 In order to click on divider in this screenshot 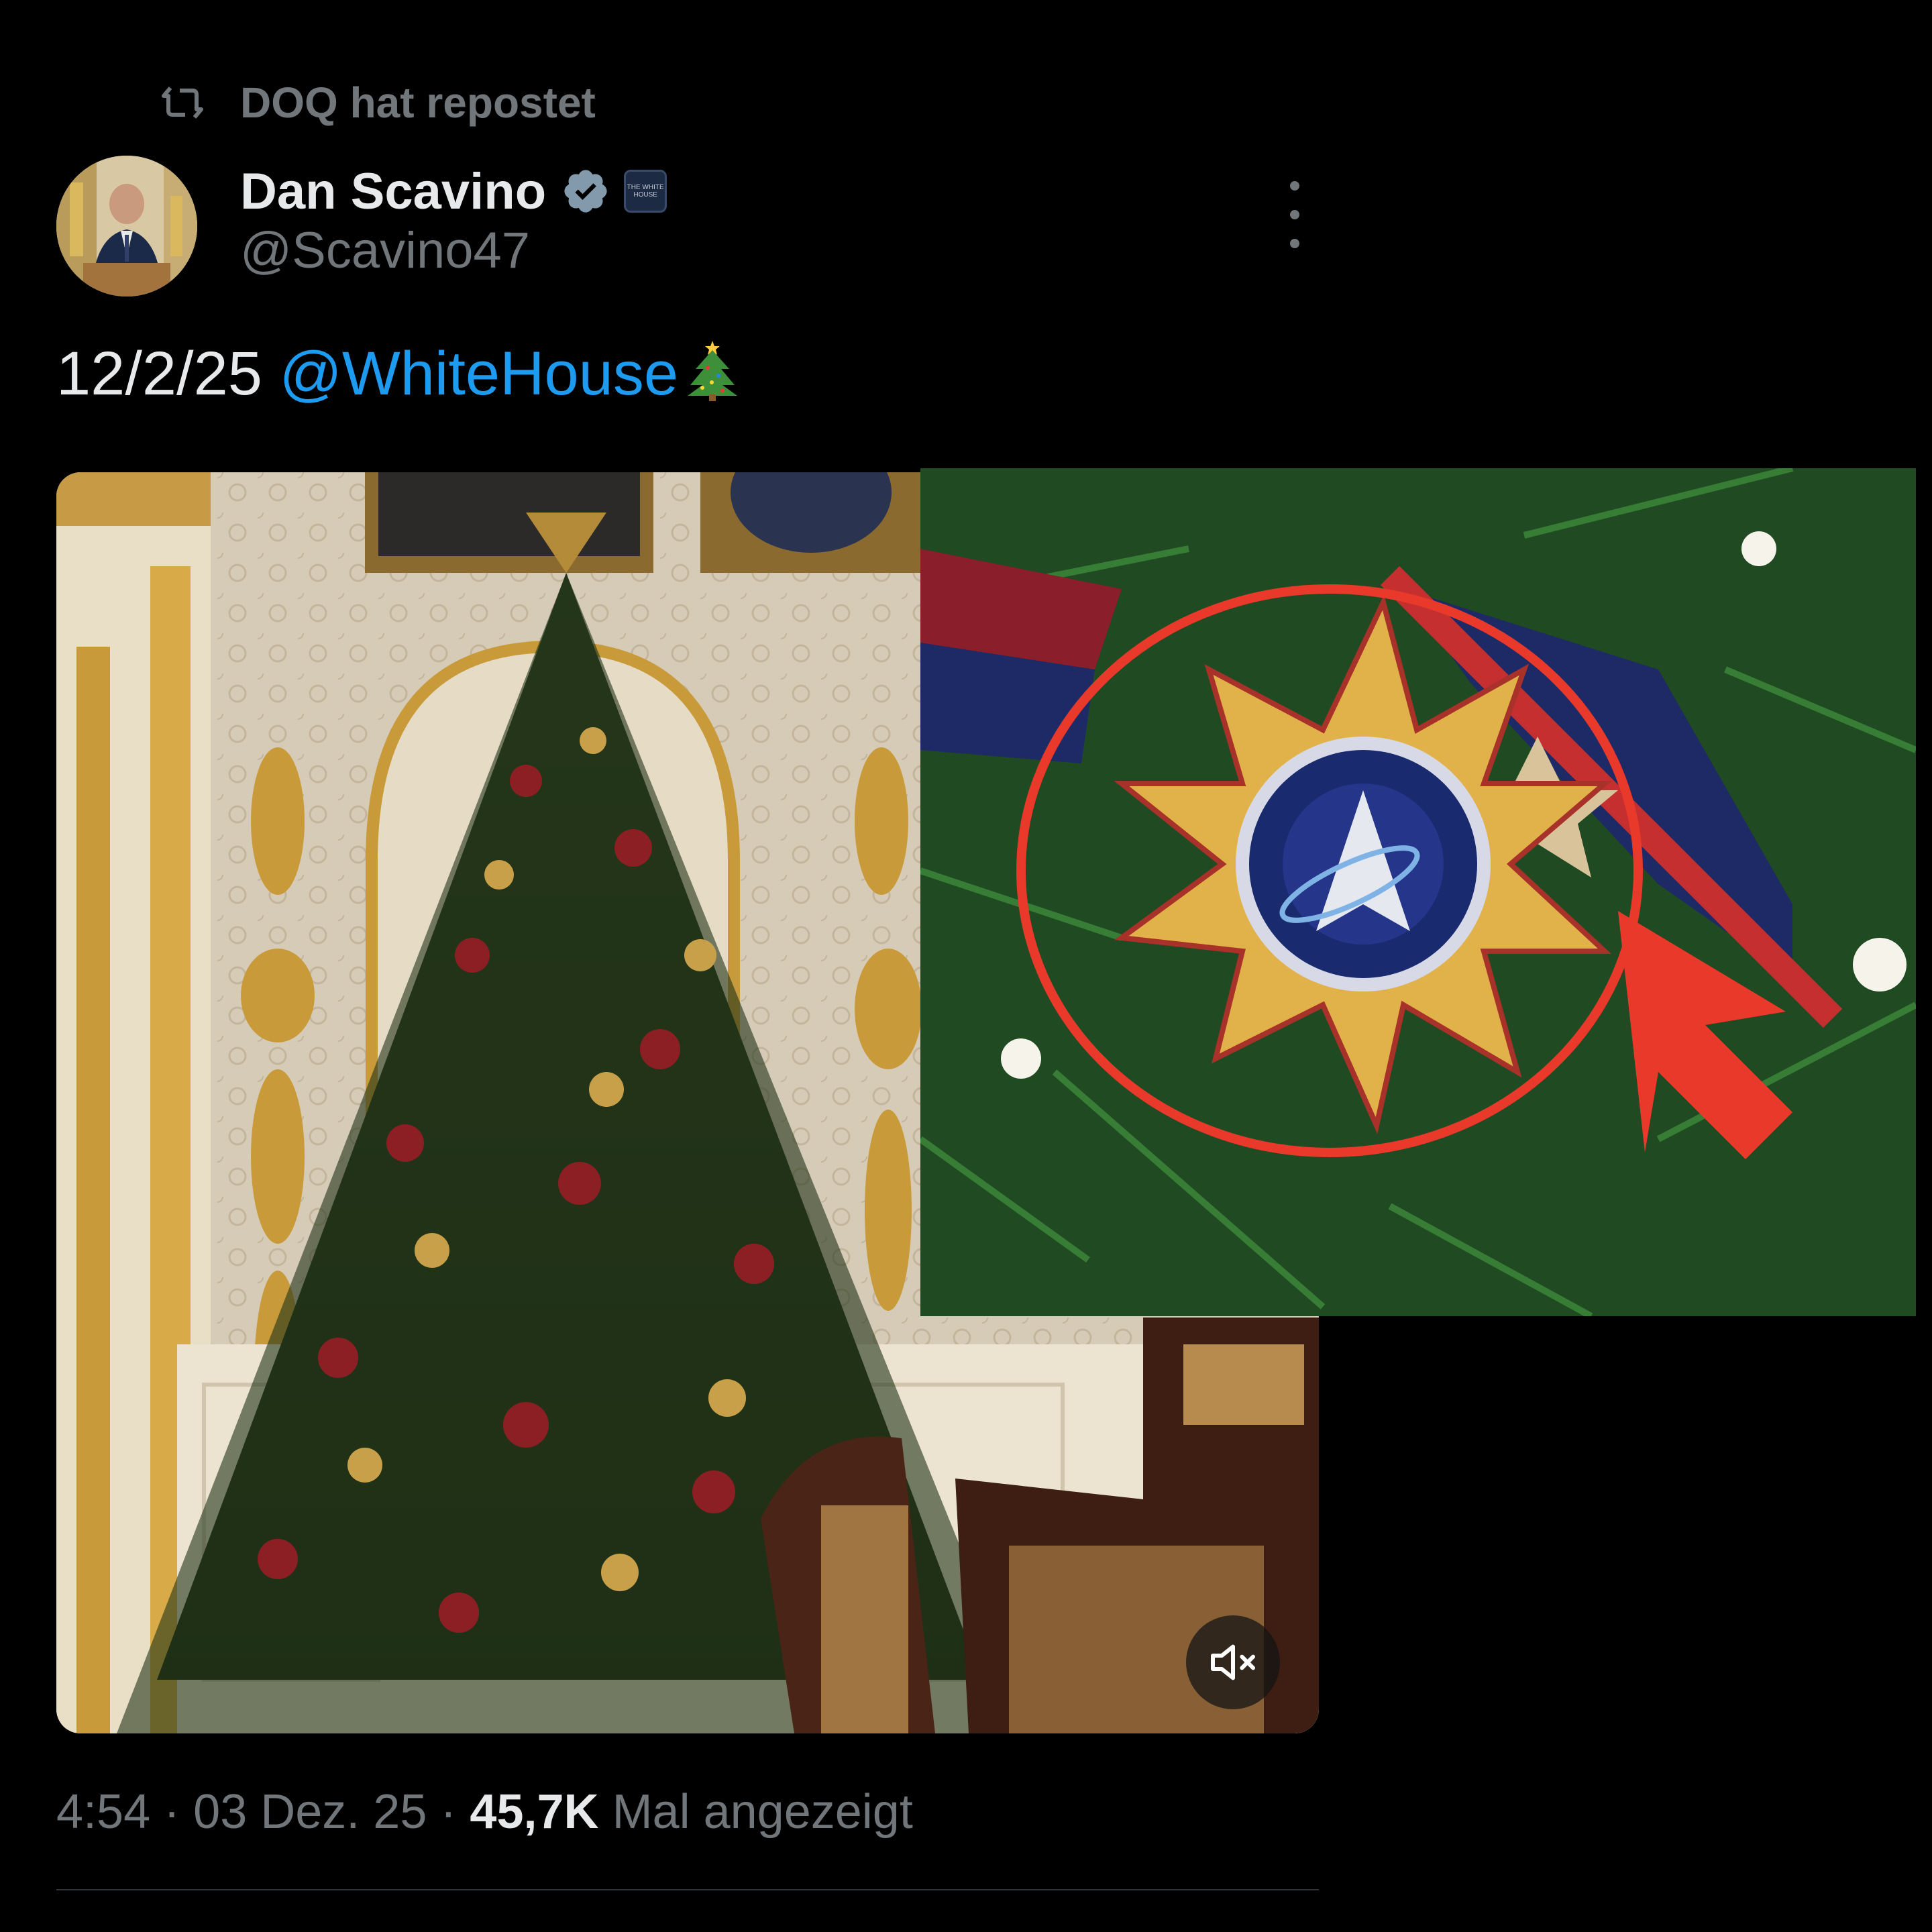, I will do `click(687, 1889)`.